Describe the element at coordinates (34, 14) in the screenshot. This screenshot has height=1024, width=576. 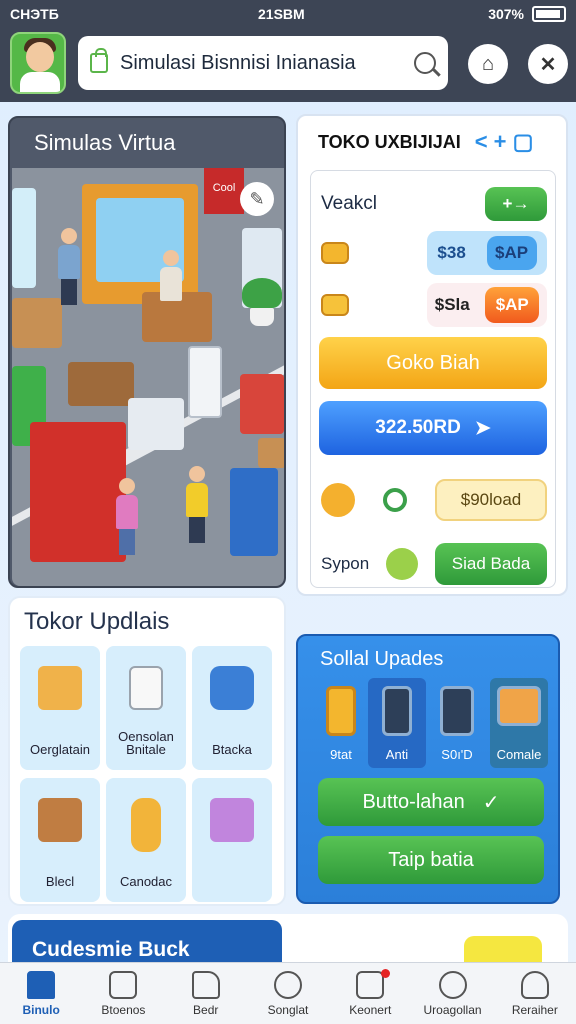
I see `carrier-label: CHЭТБ` at that location.